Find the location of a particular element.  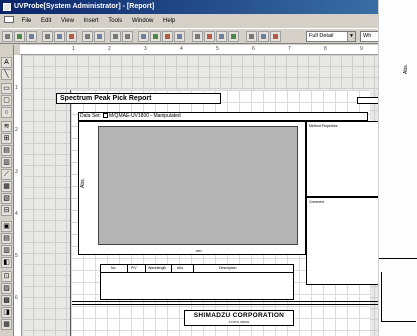

menu-file: File is located at coordinates (27, 21).